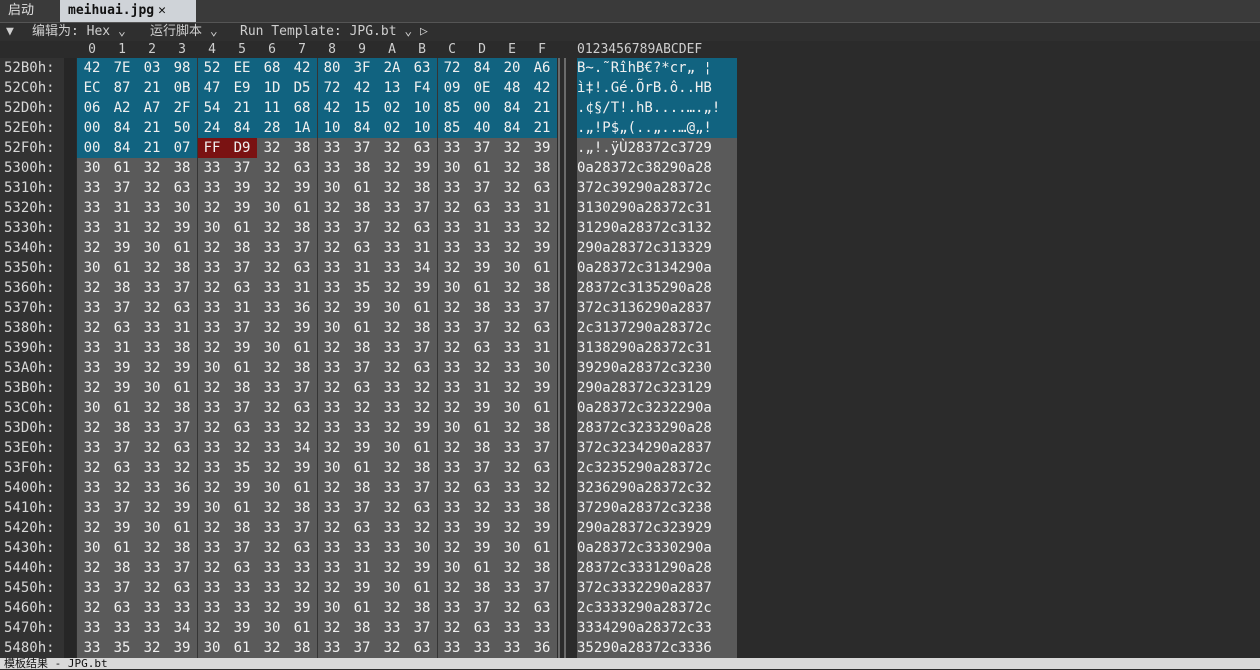 The image size is (1260, 670). Describe the element at coordinates (302, 88) in the screenshot. I see `hex-byte: D5` at that location.